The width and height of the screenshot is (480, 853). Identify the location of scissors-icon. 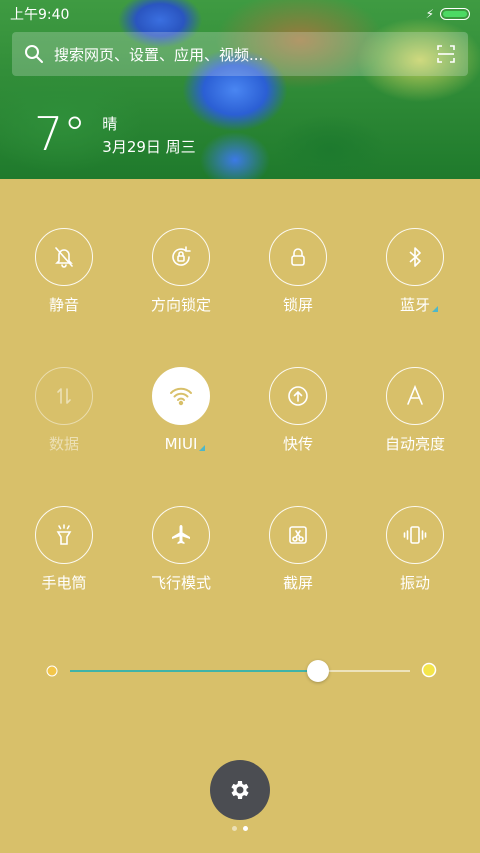
(298, 535).